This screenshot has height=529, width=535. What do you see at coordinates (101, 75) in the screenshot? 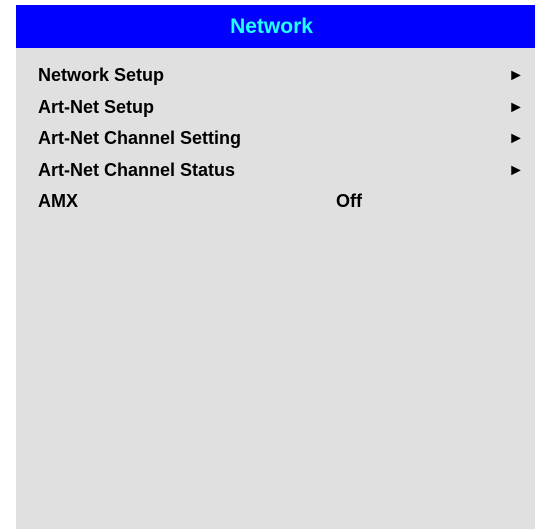
I see `menu-item-label: Network Setup` at bounding box center [101, 75].